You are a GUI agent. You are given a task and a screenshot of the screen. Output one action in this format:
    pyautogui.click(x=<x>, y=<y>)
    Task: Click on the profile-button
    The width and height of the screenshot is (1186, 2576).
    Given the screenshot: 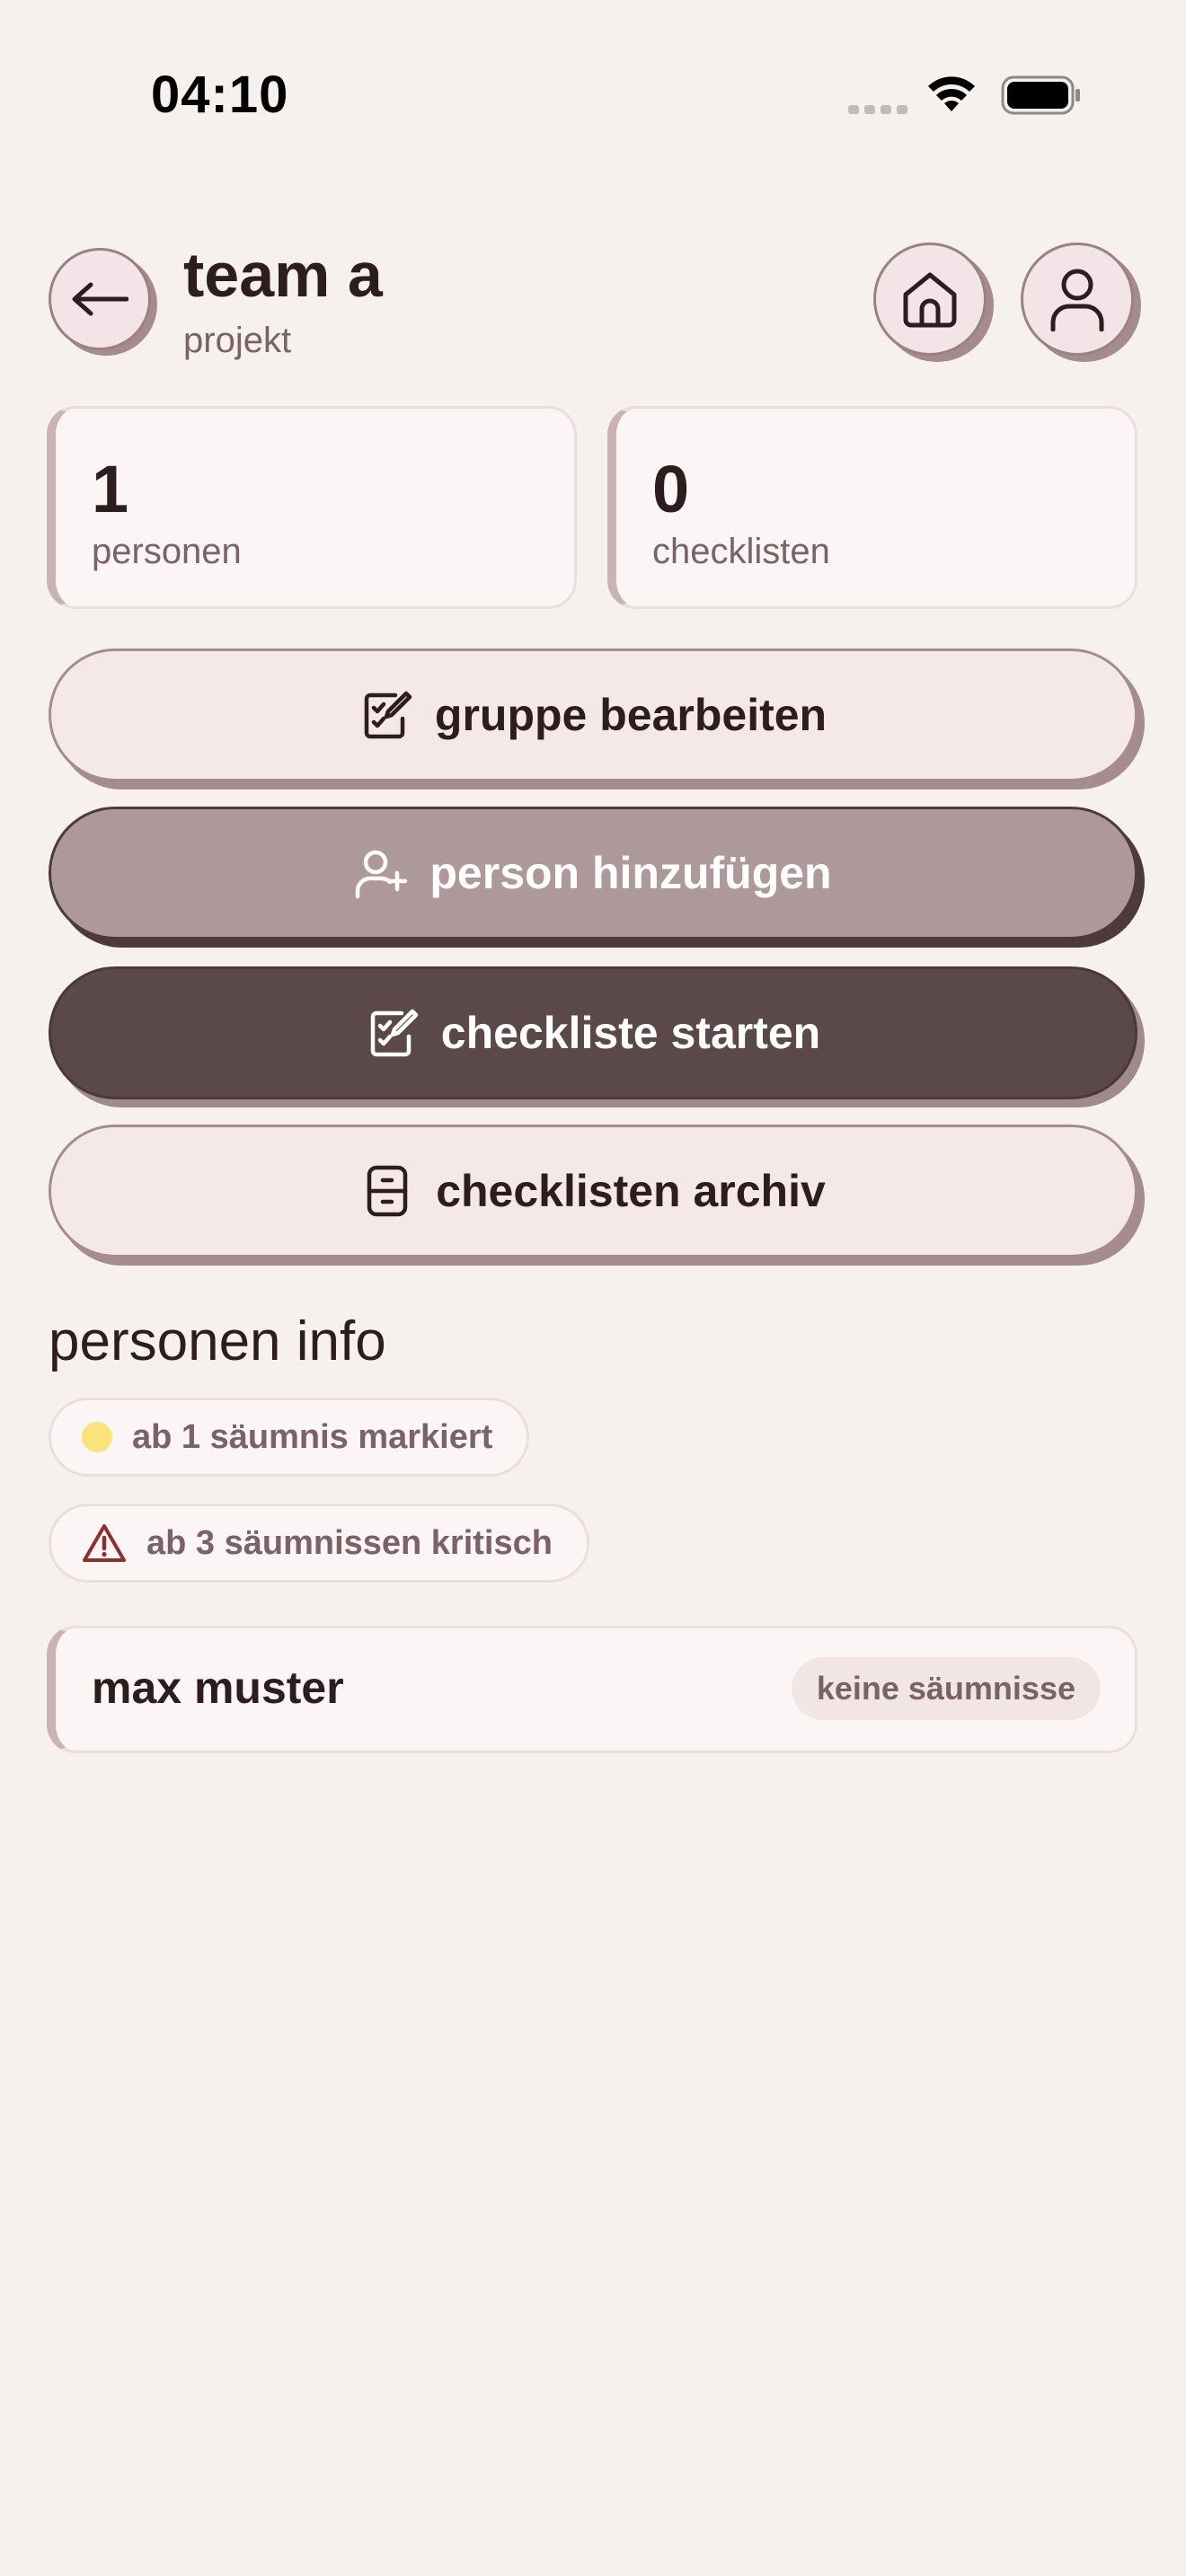 What is the action you would take?
    pyautogui.click(x=1077, y=299)
    